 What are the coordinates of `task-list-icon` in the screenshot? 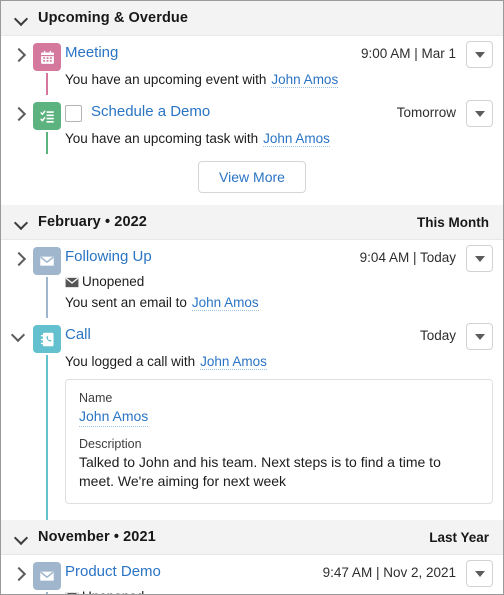 It's located at (47, 116).